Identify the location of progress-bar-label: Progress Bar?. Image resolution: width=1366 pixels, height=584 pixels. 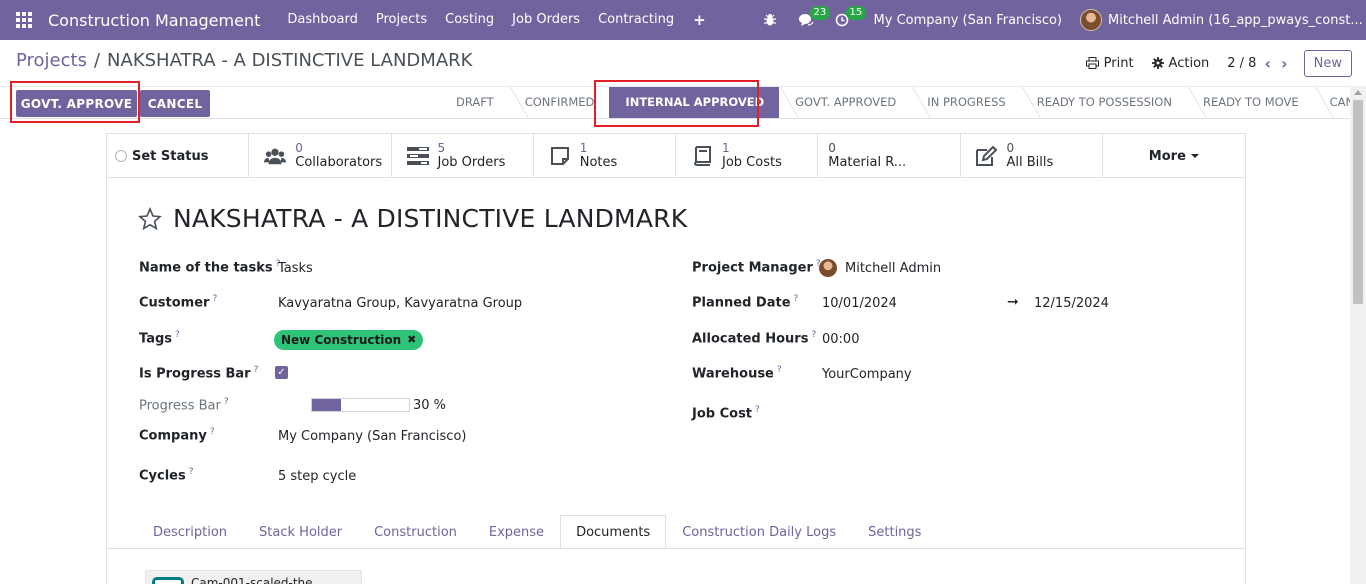
(184, 405).